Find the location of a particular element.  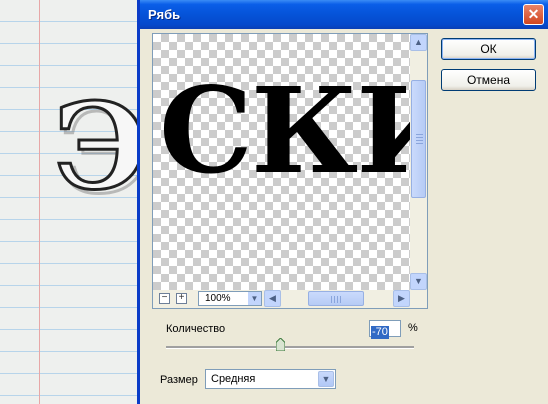

vertical-scroll-thumb is located at coordinates (418, 139).